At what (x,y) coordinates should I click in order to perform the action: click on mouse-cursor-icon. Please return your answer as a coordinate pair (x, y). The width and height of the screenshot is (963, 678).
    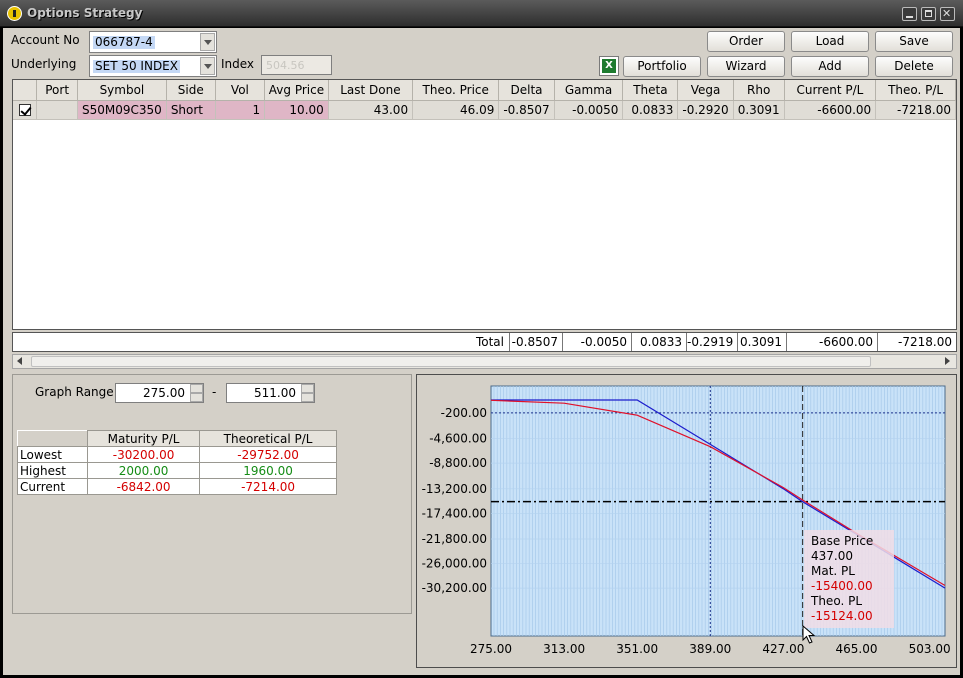
    Looking at the image, I should click on (809, 634).